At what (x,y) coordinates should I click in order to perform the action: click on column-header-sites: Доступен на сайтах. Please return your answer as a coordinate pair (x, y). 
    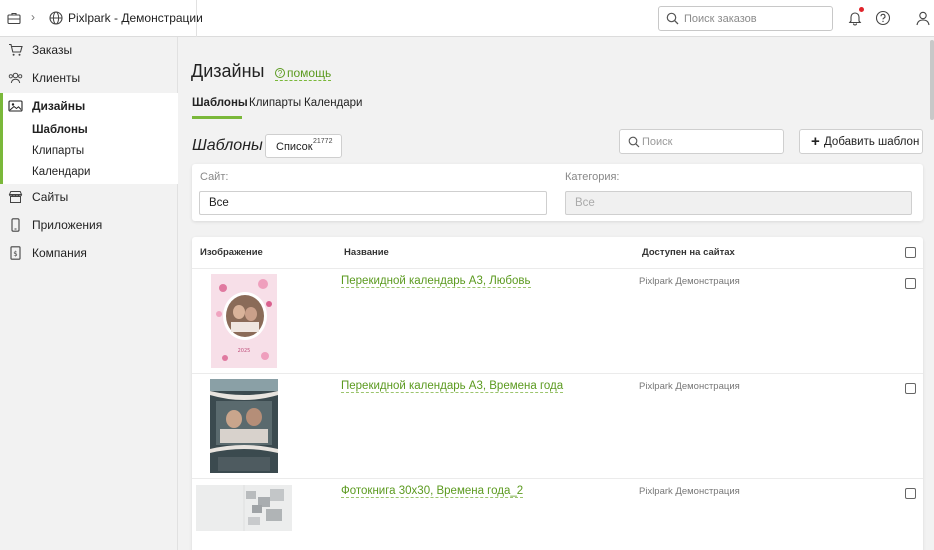
    Looking at the image, I should click on (688, 252).